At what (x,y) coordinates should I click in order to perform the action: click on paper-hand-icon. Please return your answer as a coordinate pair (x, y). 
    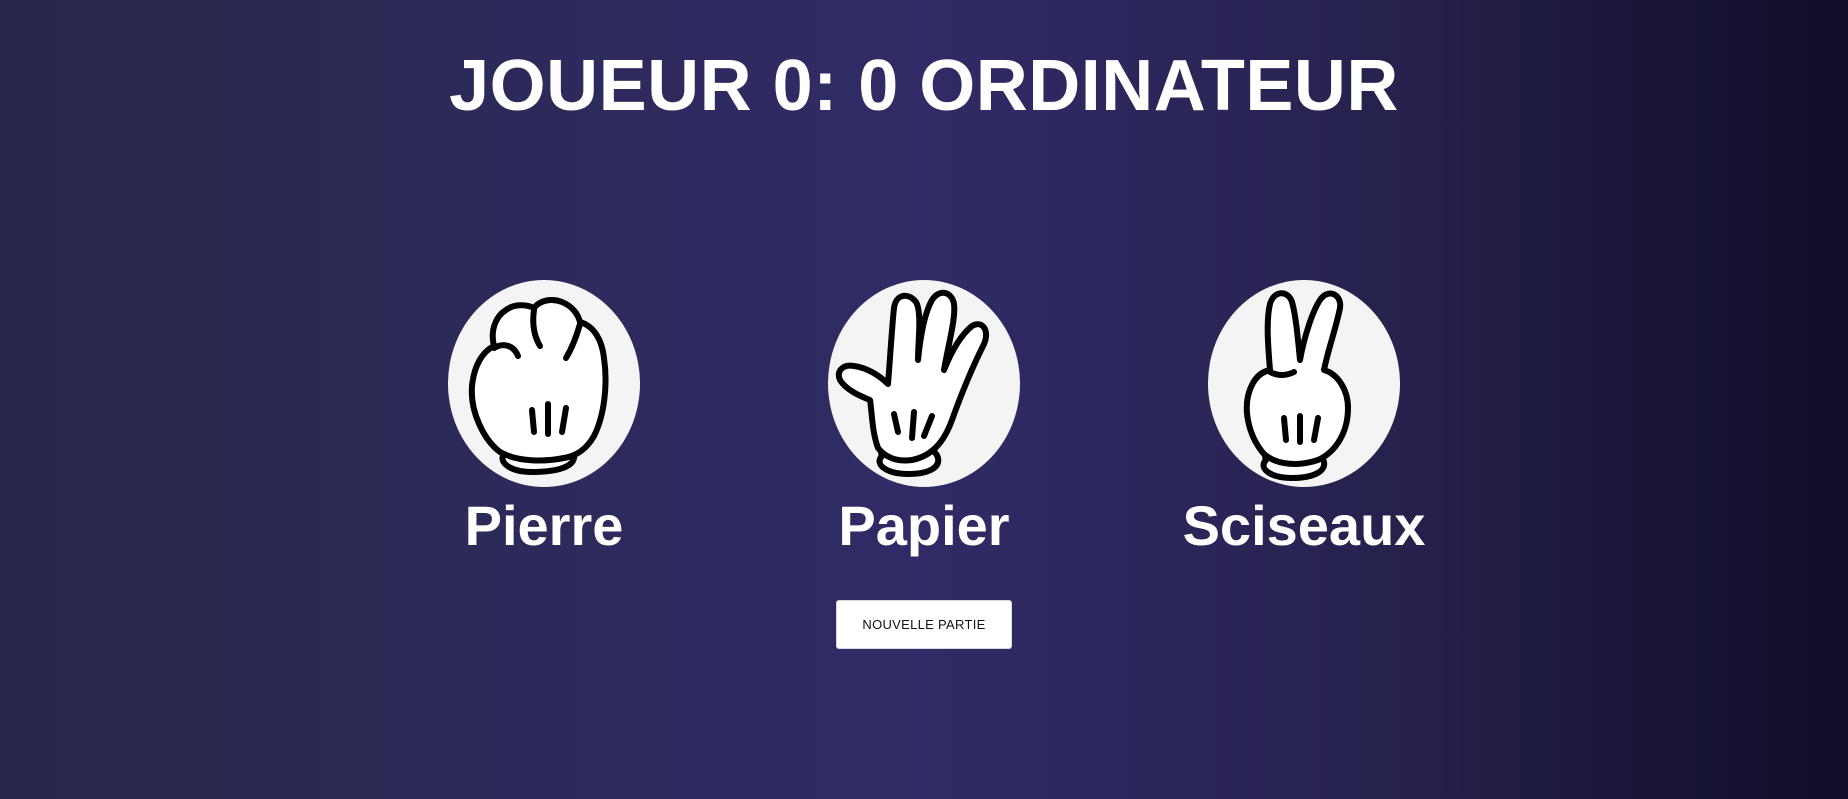
    Looking at the image, I should click on (924, 383).